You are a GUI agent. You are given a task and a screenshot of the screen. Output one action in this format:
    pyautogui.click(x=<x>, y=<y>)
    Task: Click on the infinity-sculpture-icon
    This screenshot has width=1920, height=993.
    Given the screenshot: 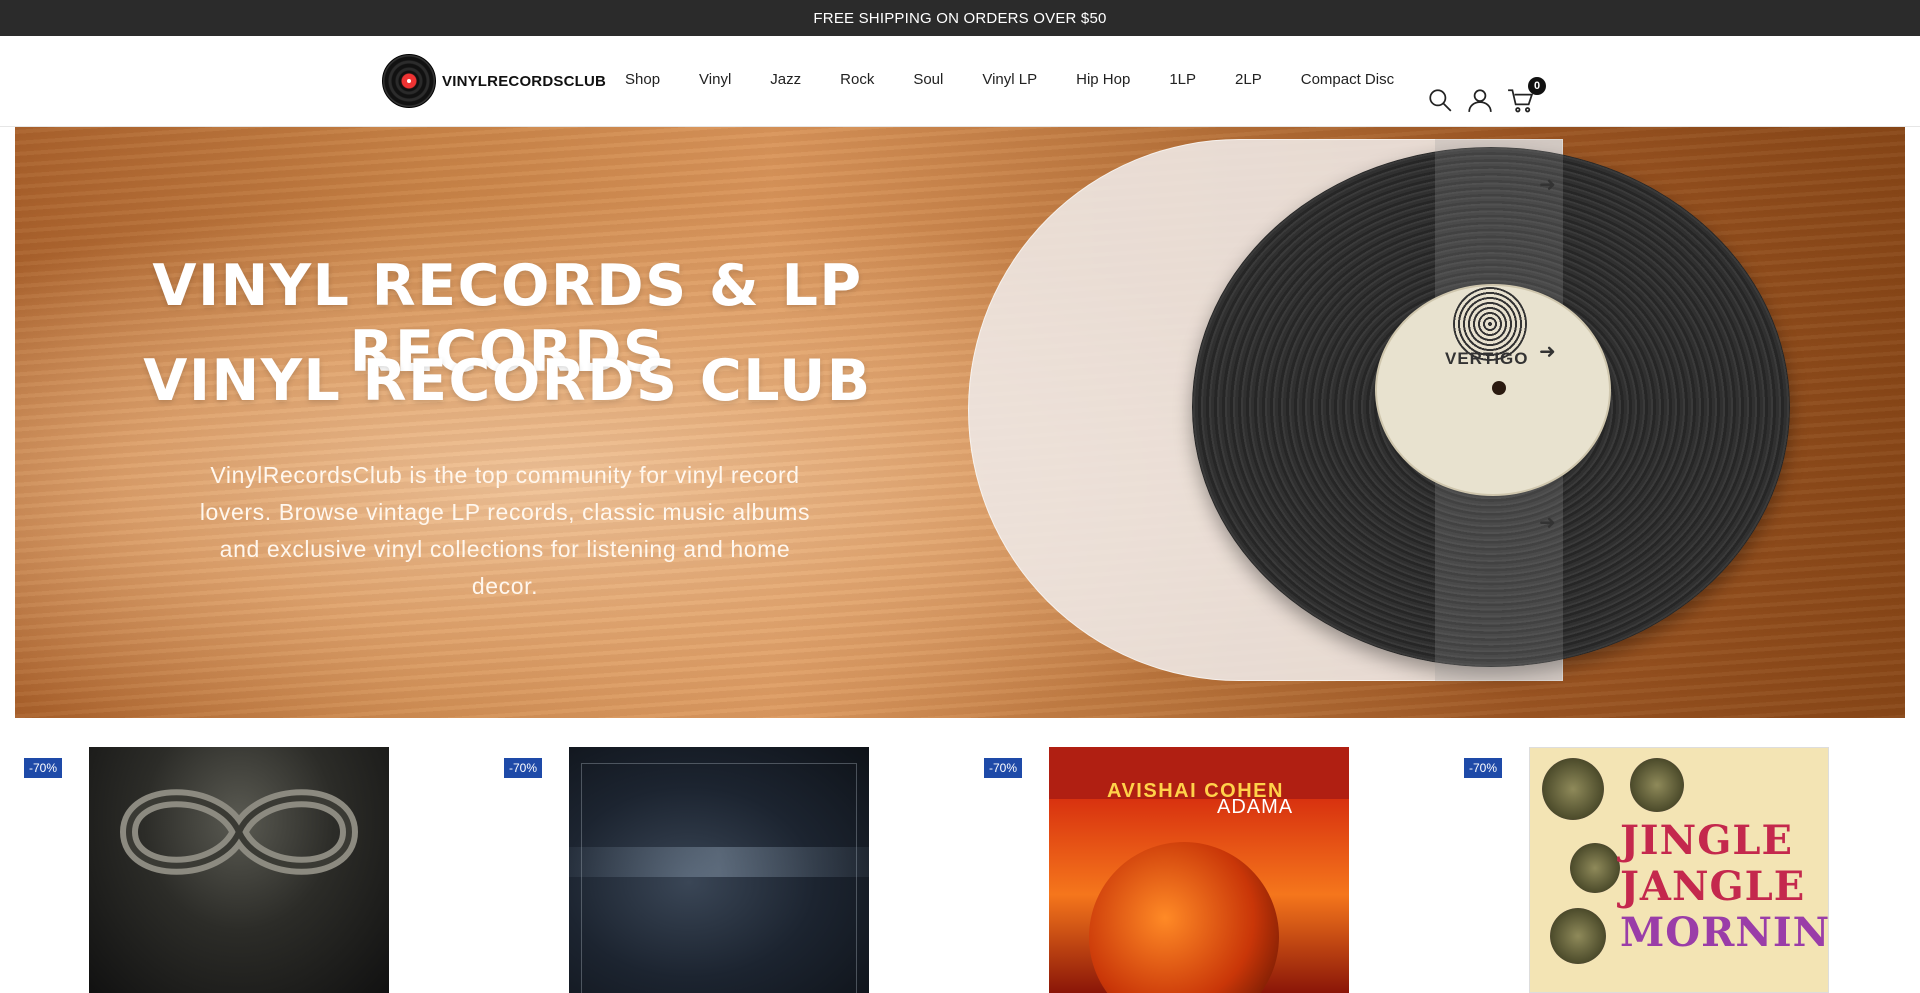 What is the action you would take?
    pyautogui.click(x=239, y=832)
    